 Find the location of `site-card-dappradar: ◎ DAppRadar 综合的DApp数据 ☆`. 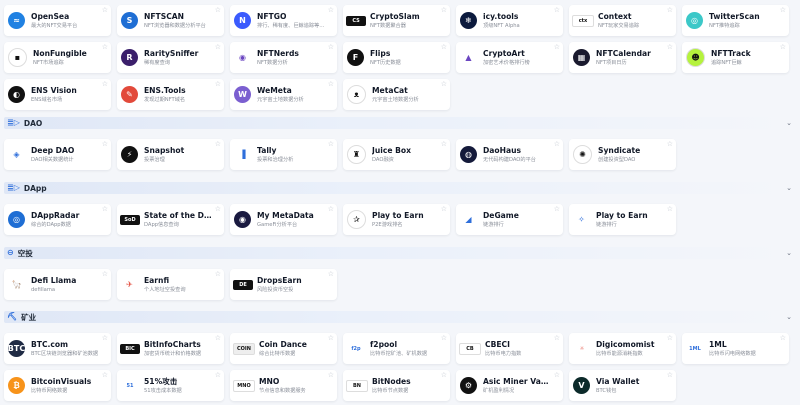

site-card-dappradar: ◎ DAppRadar 综合的DApp数据 ☆ is located at coordinates (57, 219).